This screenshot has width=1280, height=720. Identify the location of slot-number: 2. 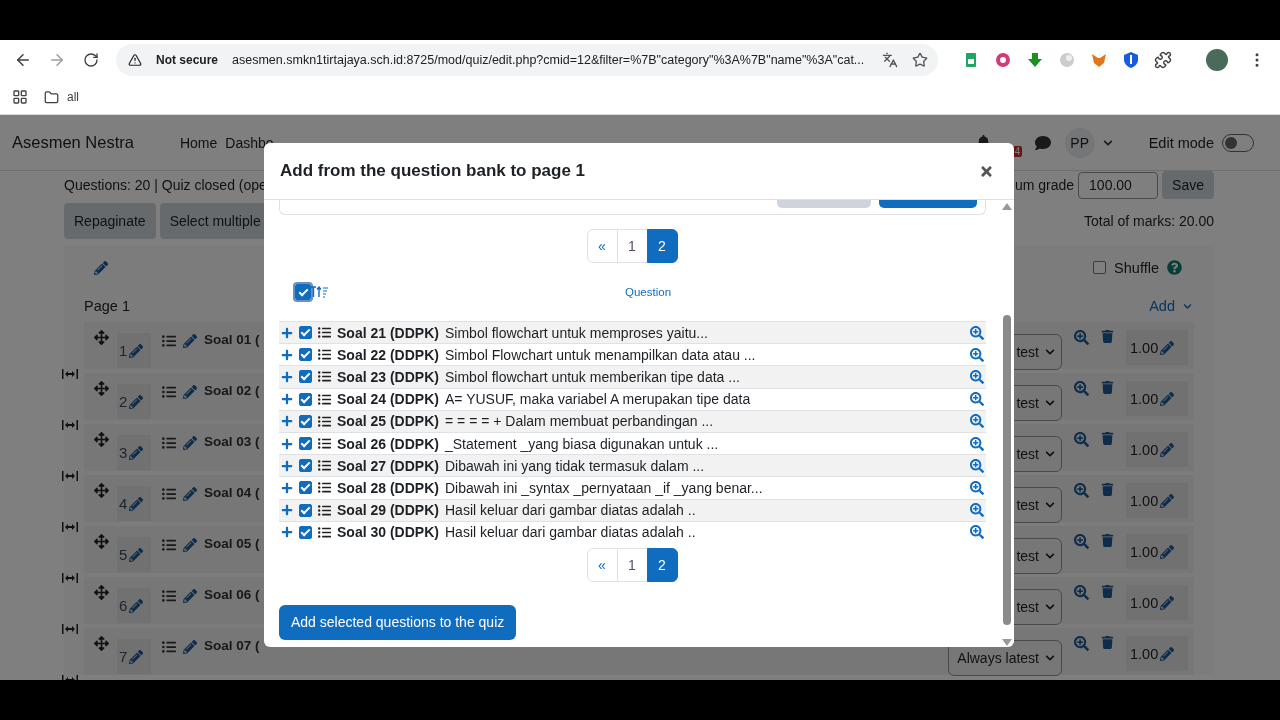
(123, 401).